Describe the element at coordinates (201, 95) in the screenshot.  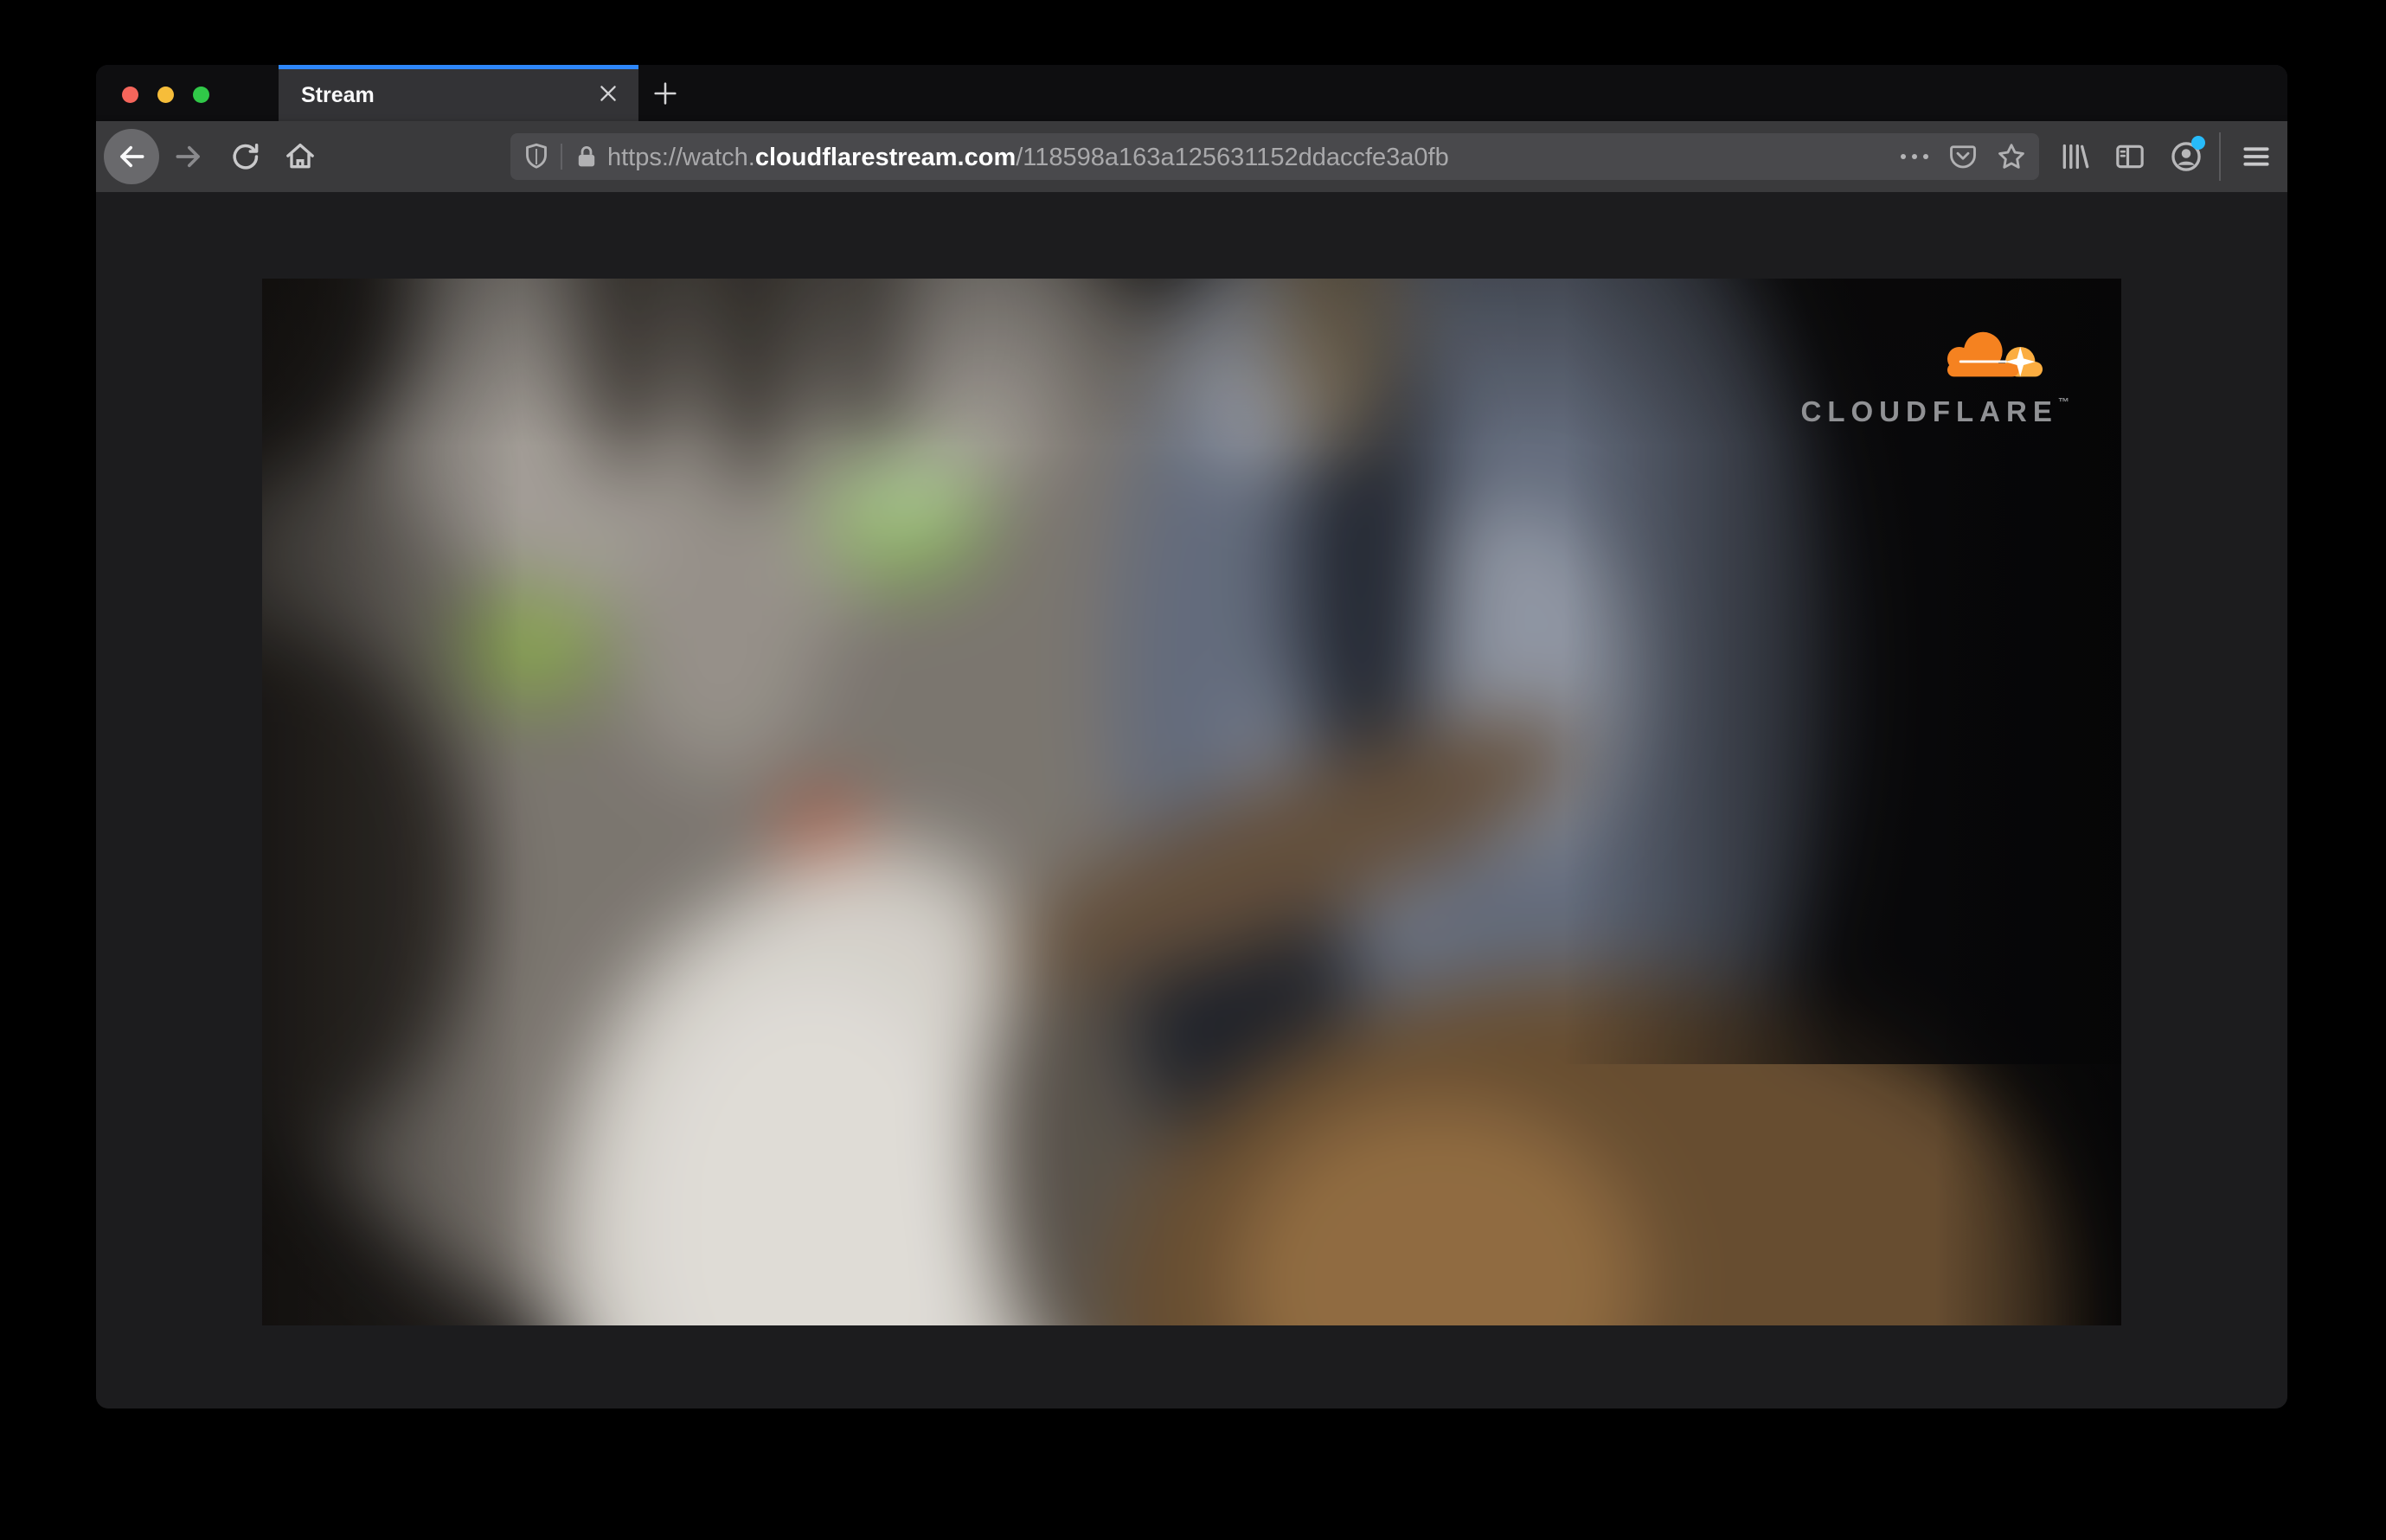
I see `zoom-window-button` at that location.